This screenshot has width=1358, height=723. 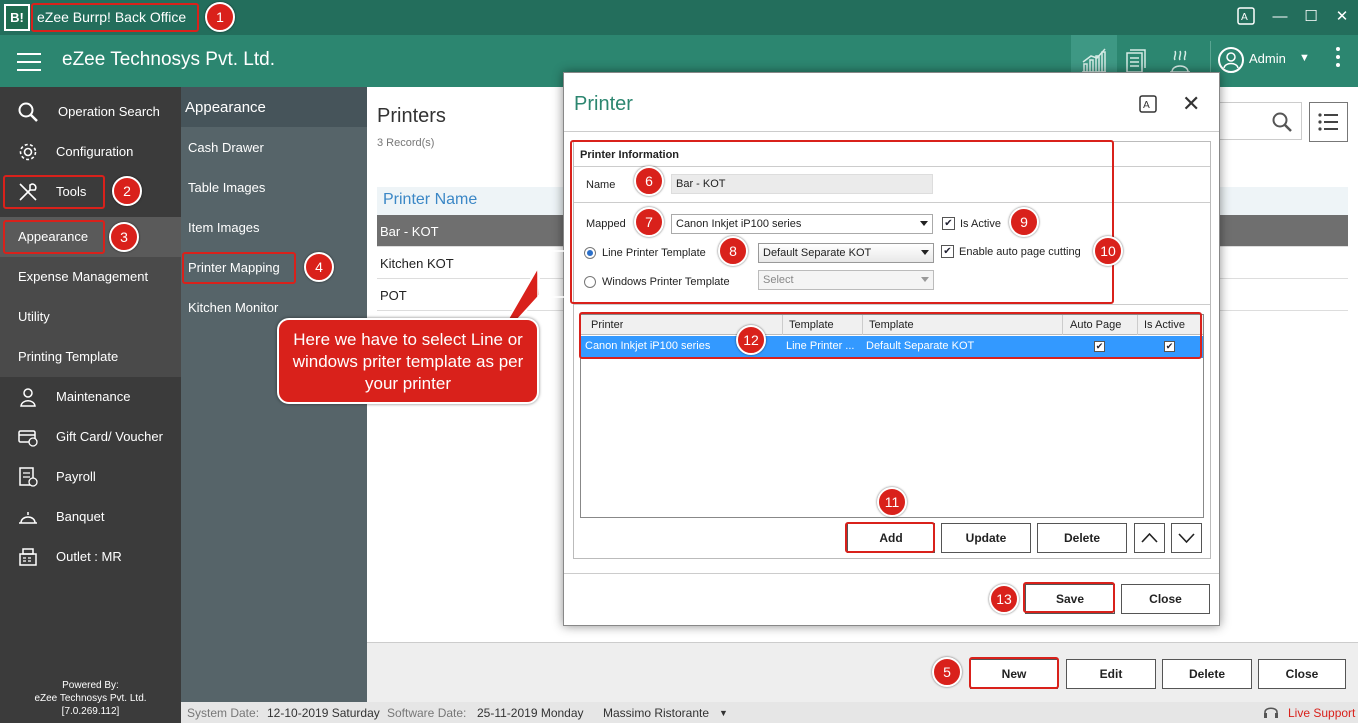 I want to click on gear-icon, so click(x=28, y=152).